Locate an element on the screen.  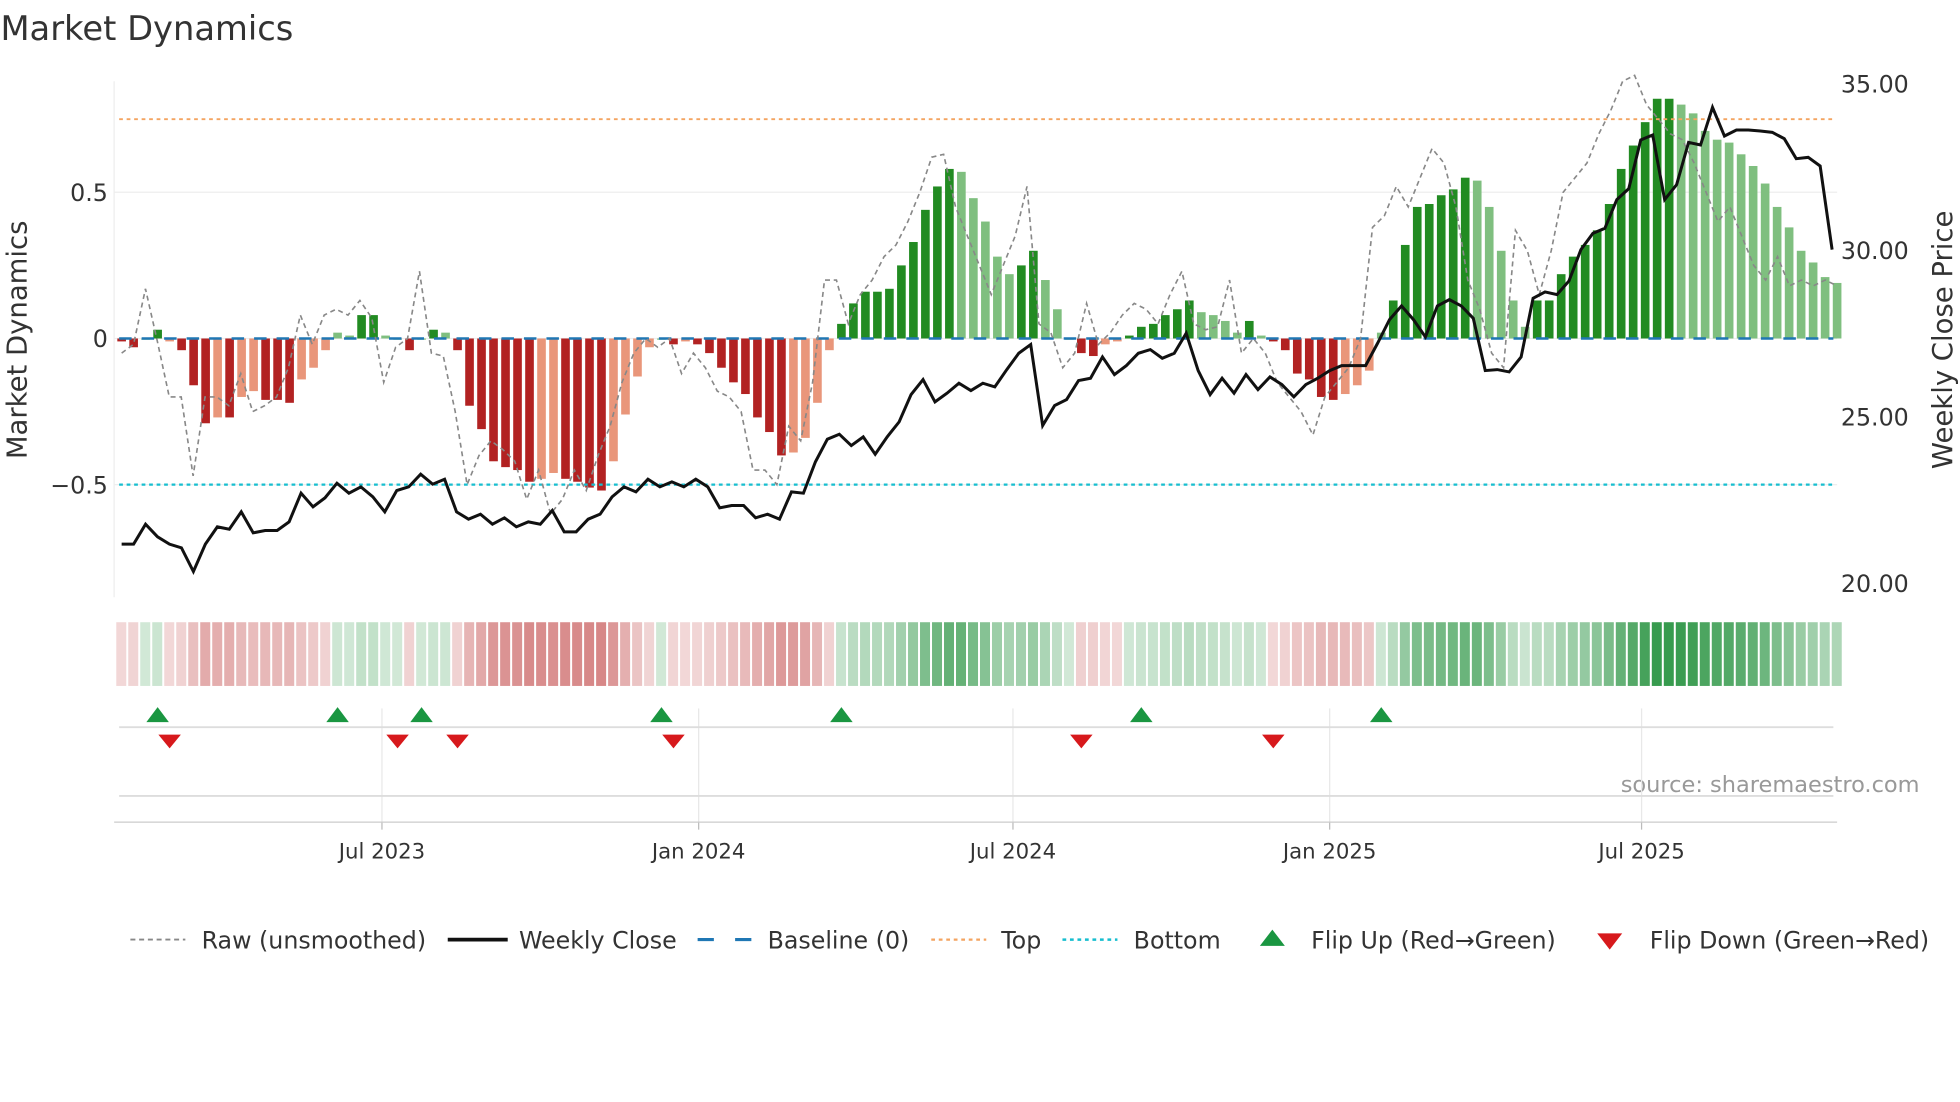
x-tick-label: Jul 2025 is located at coordinates (1640, 851).